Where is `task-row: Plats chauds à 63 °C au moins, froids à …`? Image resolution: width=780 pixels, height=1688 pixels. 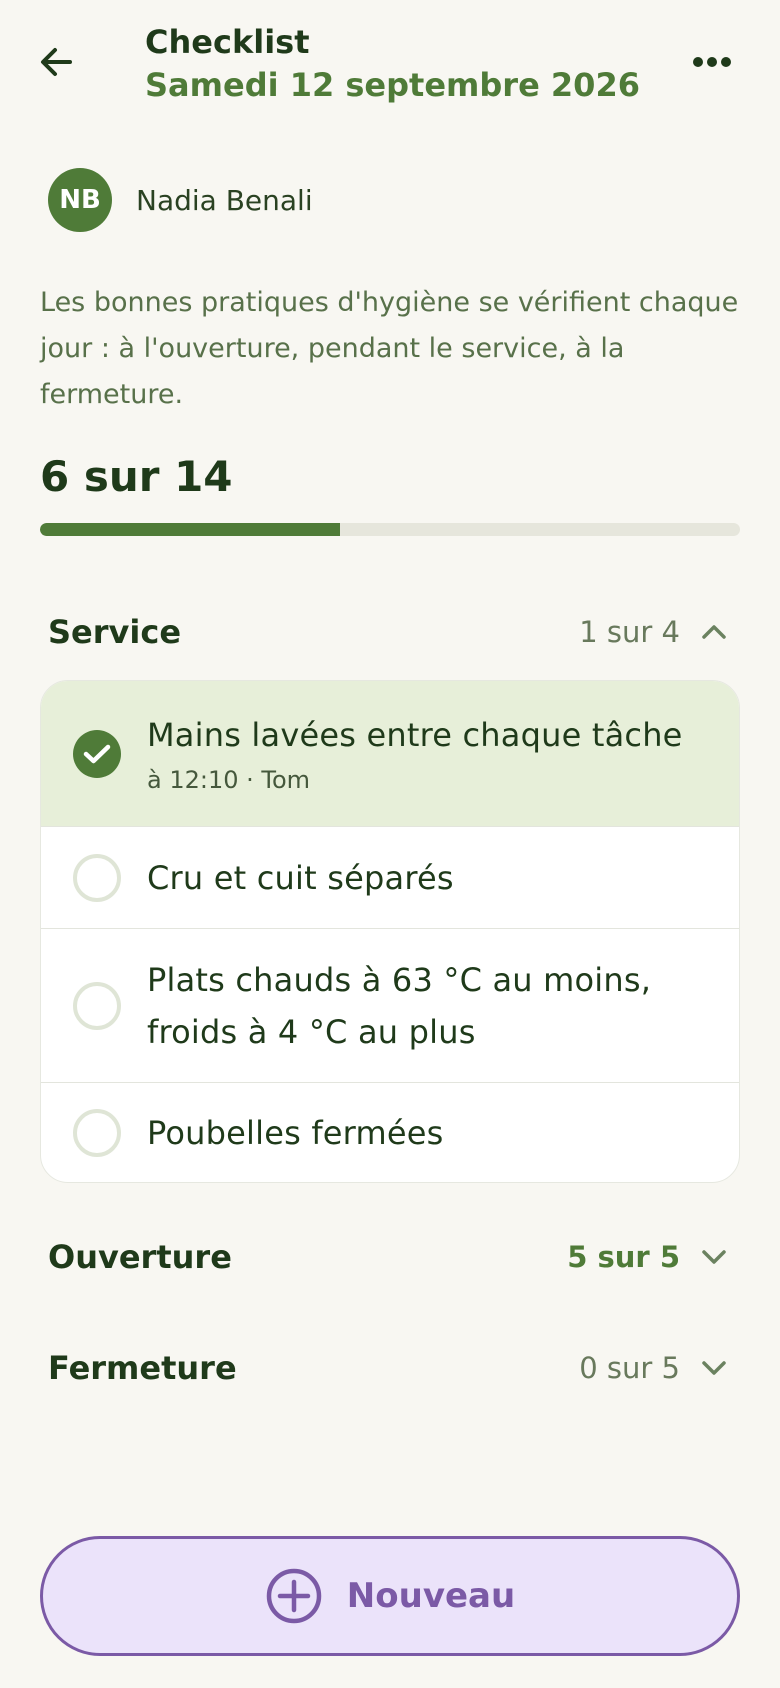 task-row: Plats chauds à 63 °C au moins, froids à … is located at coordinates (390, 1006).